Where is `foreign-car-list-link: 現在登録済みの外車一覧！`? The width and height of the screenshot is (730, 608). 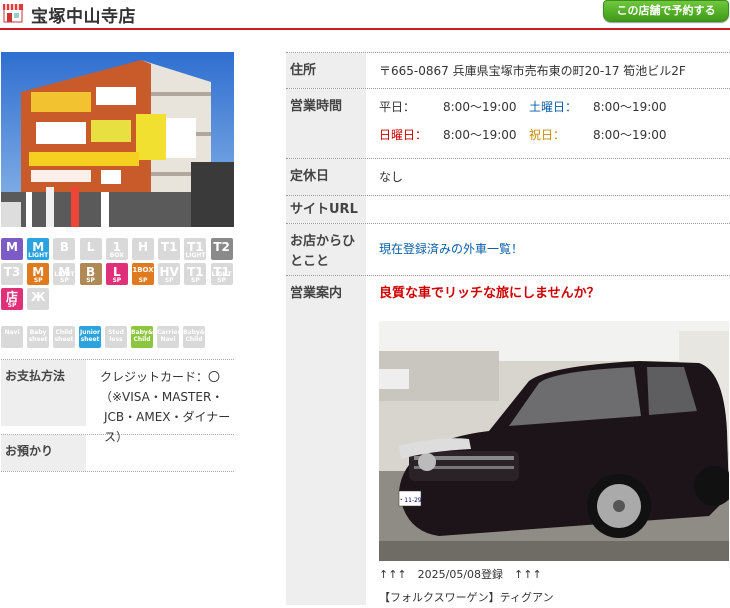 foreign-car-list-link: 現在登録済みの外車一覧！ is located at coordinates (451, 249).